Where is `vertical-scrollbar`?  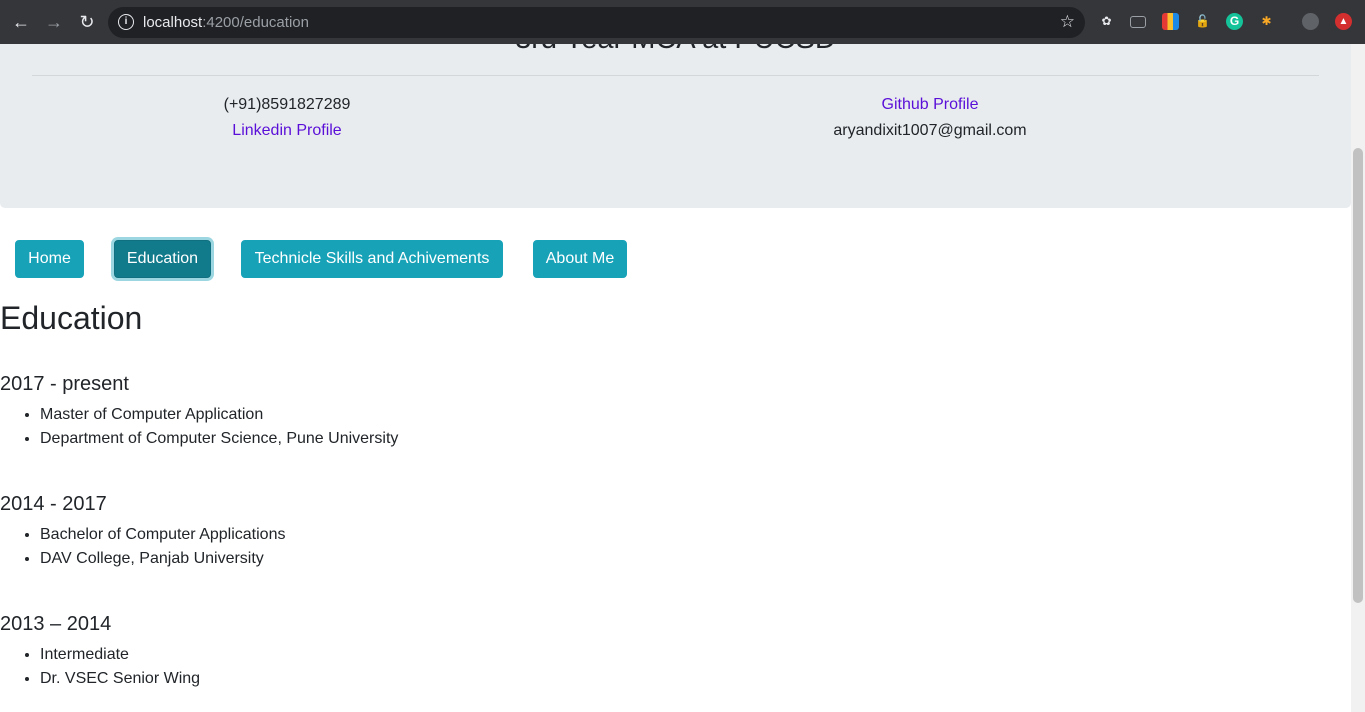
vertical-scrollbar is located at coordinates (1358, 378).